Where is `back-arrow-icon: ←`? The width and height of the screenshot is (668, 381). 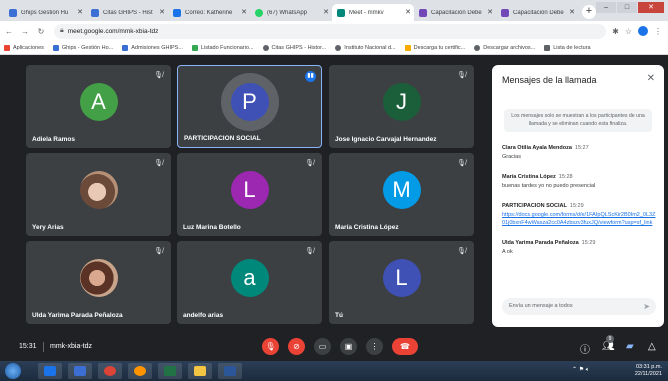 back-arrow-icon: ← is located at coordinates (9, 31).